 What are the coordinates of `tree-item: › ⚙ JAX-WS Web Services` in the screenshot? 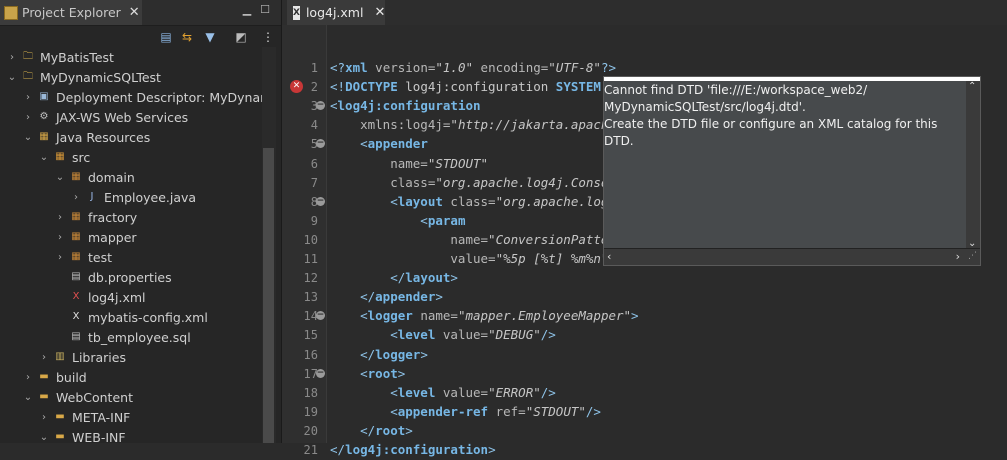 It's located at (131, 117).